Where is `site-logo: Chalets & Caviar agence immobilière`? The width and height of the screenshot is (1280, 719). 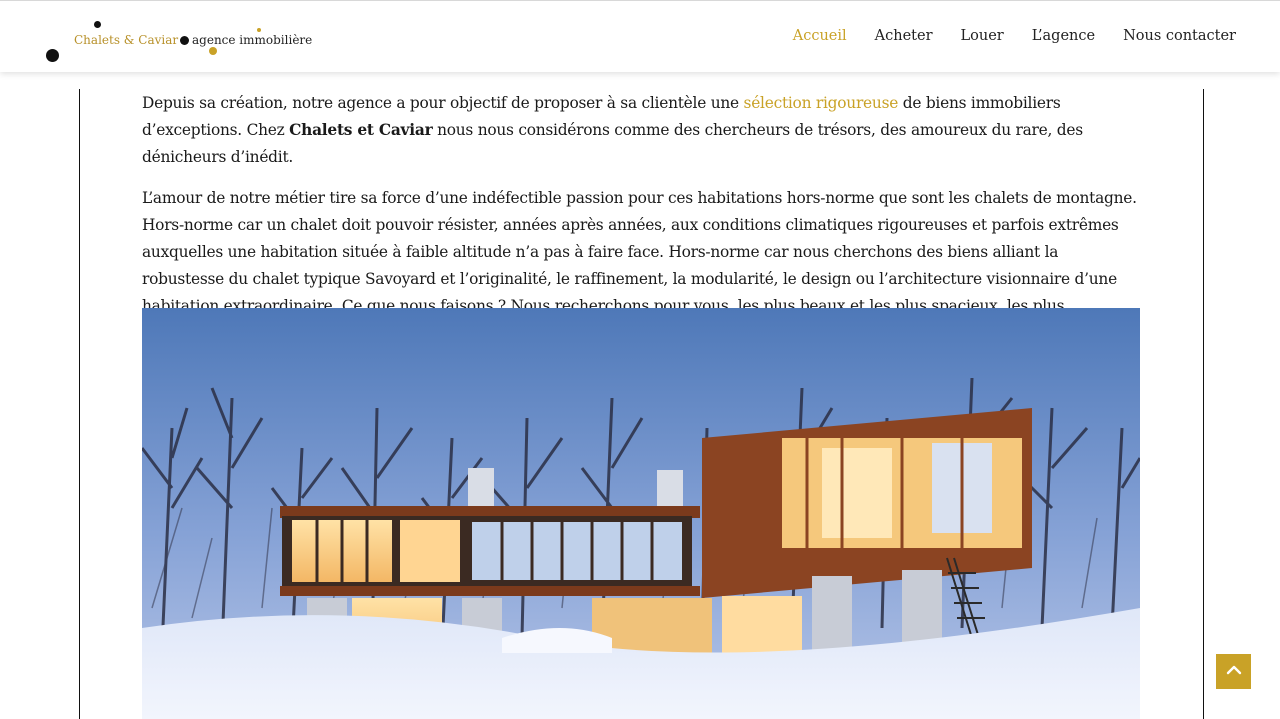 site-logo: Chalets & Caviar agence immobilière is located at coordinates (176, 40).